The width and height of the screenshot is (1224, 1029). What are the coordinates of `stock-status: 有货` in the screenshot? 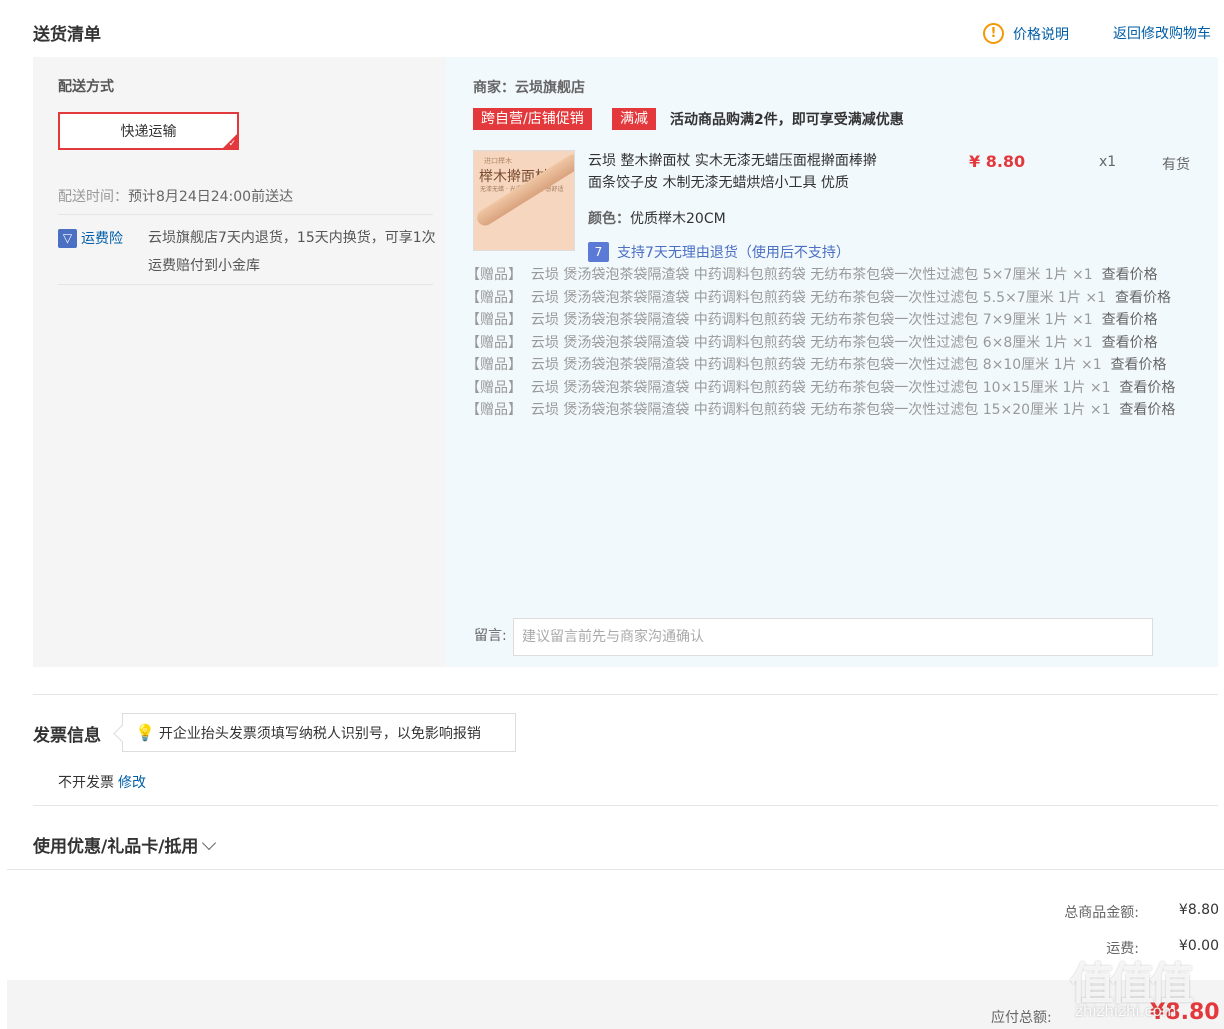 It's located at (1176, 165).